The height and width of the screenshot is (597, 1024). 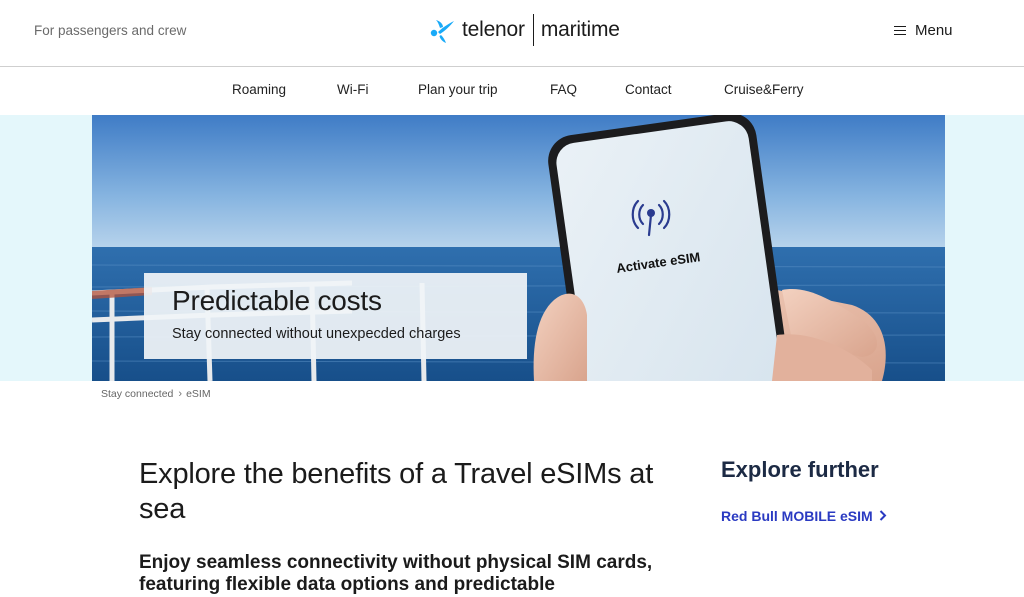 I want to click on header-tagline: For passengers and crew, so click(x=110, y=30).